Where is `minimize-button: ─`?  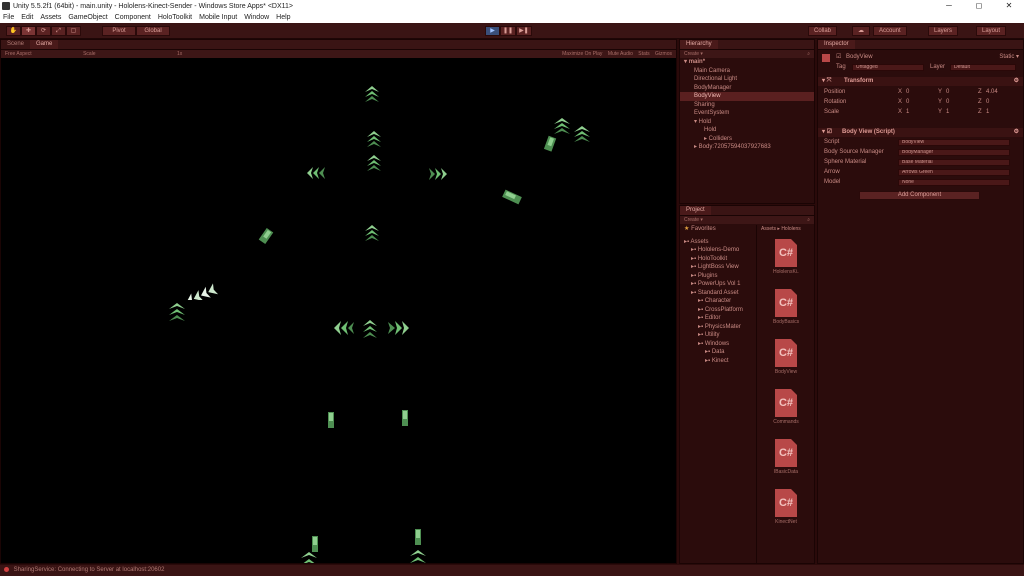 minimize-button: ─ is located at coordinates (949, 6).